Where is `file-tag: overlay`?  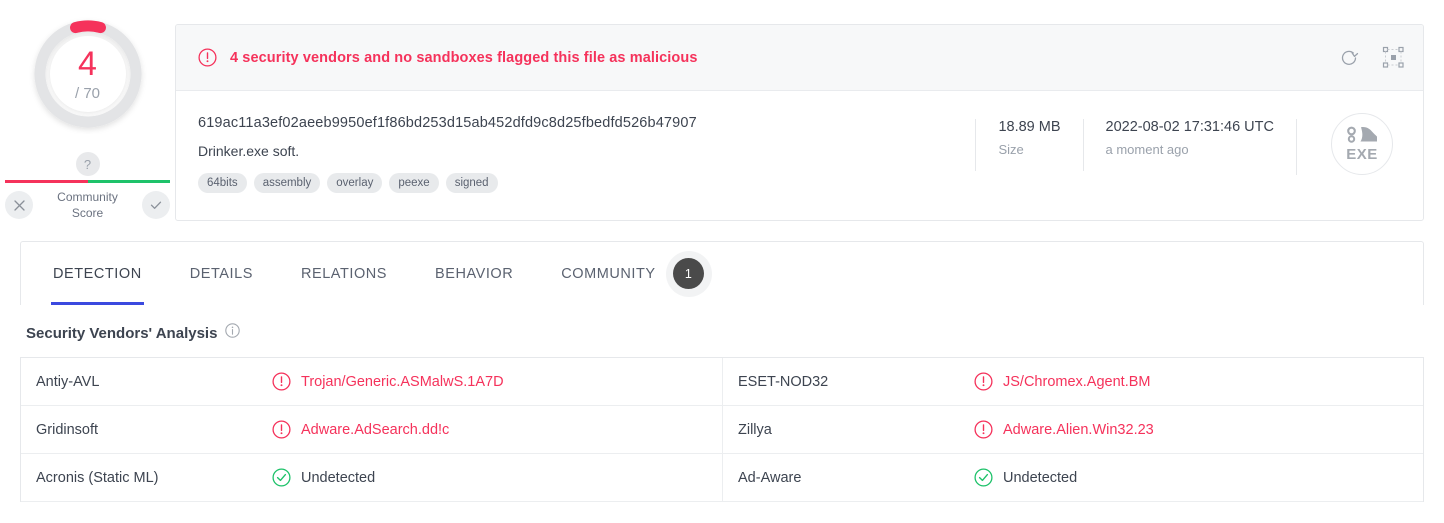 file-tag: overlay is located at coordinates (355, 183).